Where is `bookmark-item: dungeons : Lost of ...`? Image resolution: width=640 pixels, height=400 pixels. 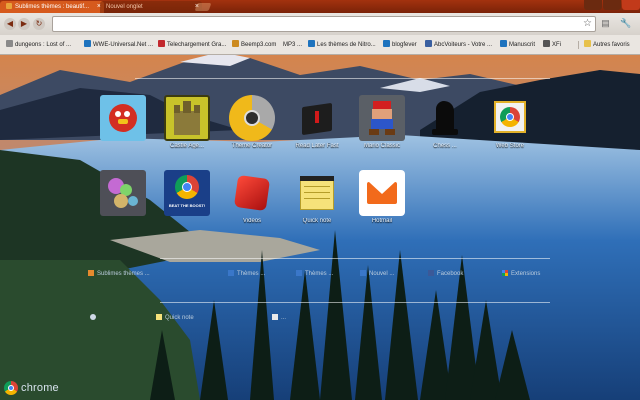
bookmark-item: dungeons : Lost of ... is located at coordinates (38, 45).